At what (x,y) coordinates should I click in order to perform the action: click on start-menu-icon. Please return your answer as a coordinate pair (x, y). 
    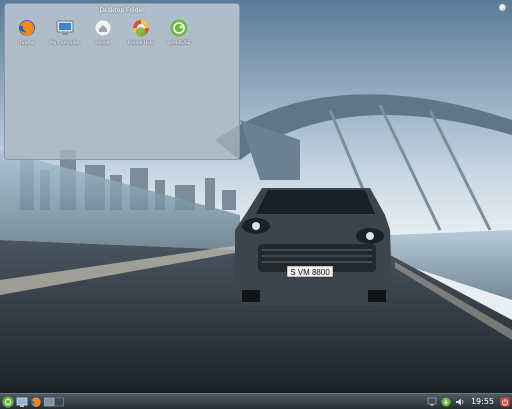
    Looking at the image, I should click on (8, 401).